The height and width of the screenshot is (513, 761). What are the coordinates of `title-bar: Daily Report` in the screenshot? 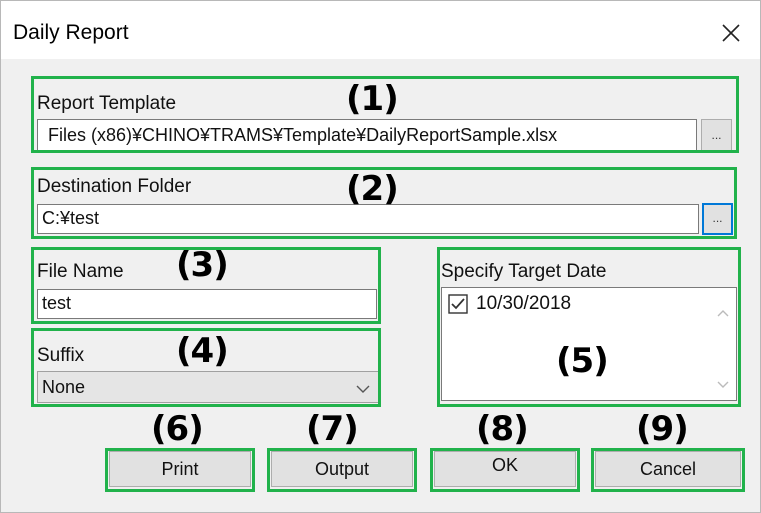 It's located at (380, 30).